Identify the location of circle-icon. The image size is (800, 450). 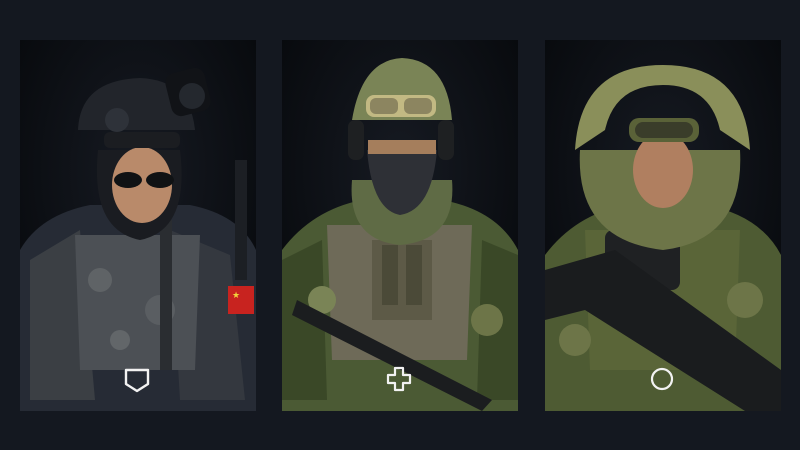
(662, 379).